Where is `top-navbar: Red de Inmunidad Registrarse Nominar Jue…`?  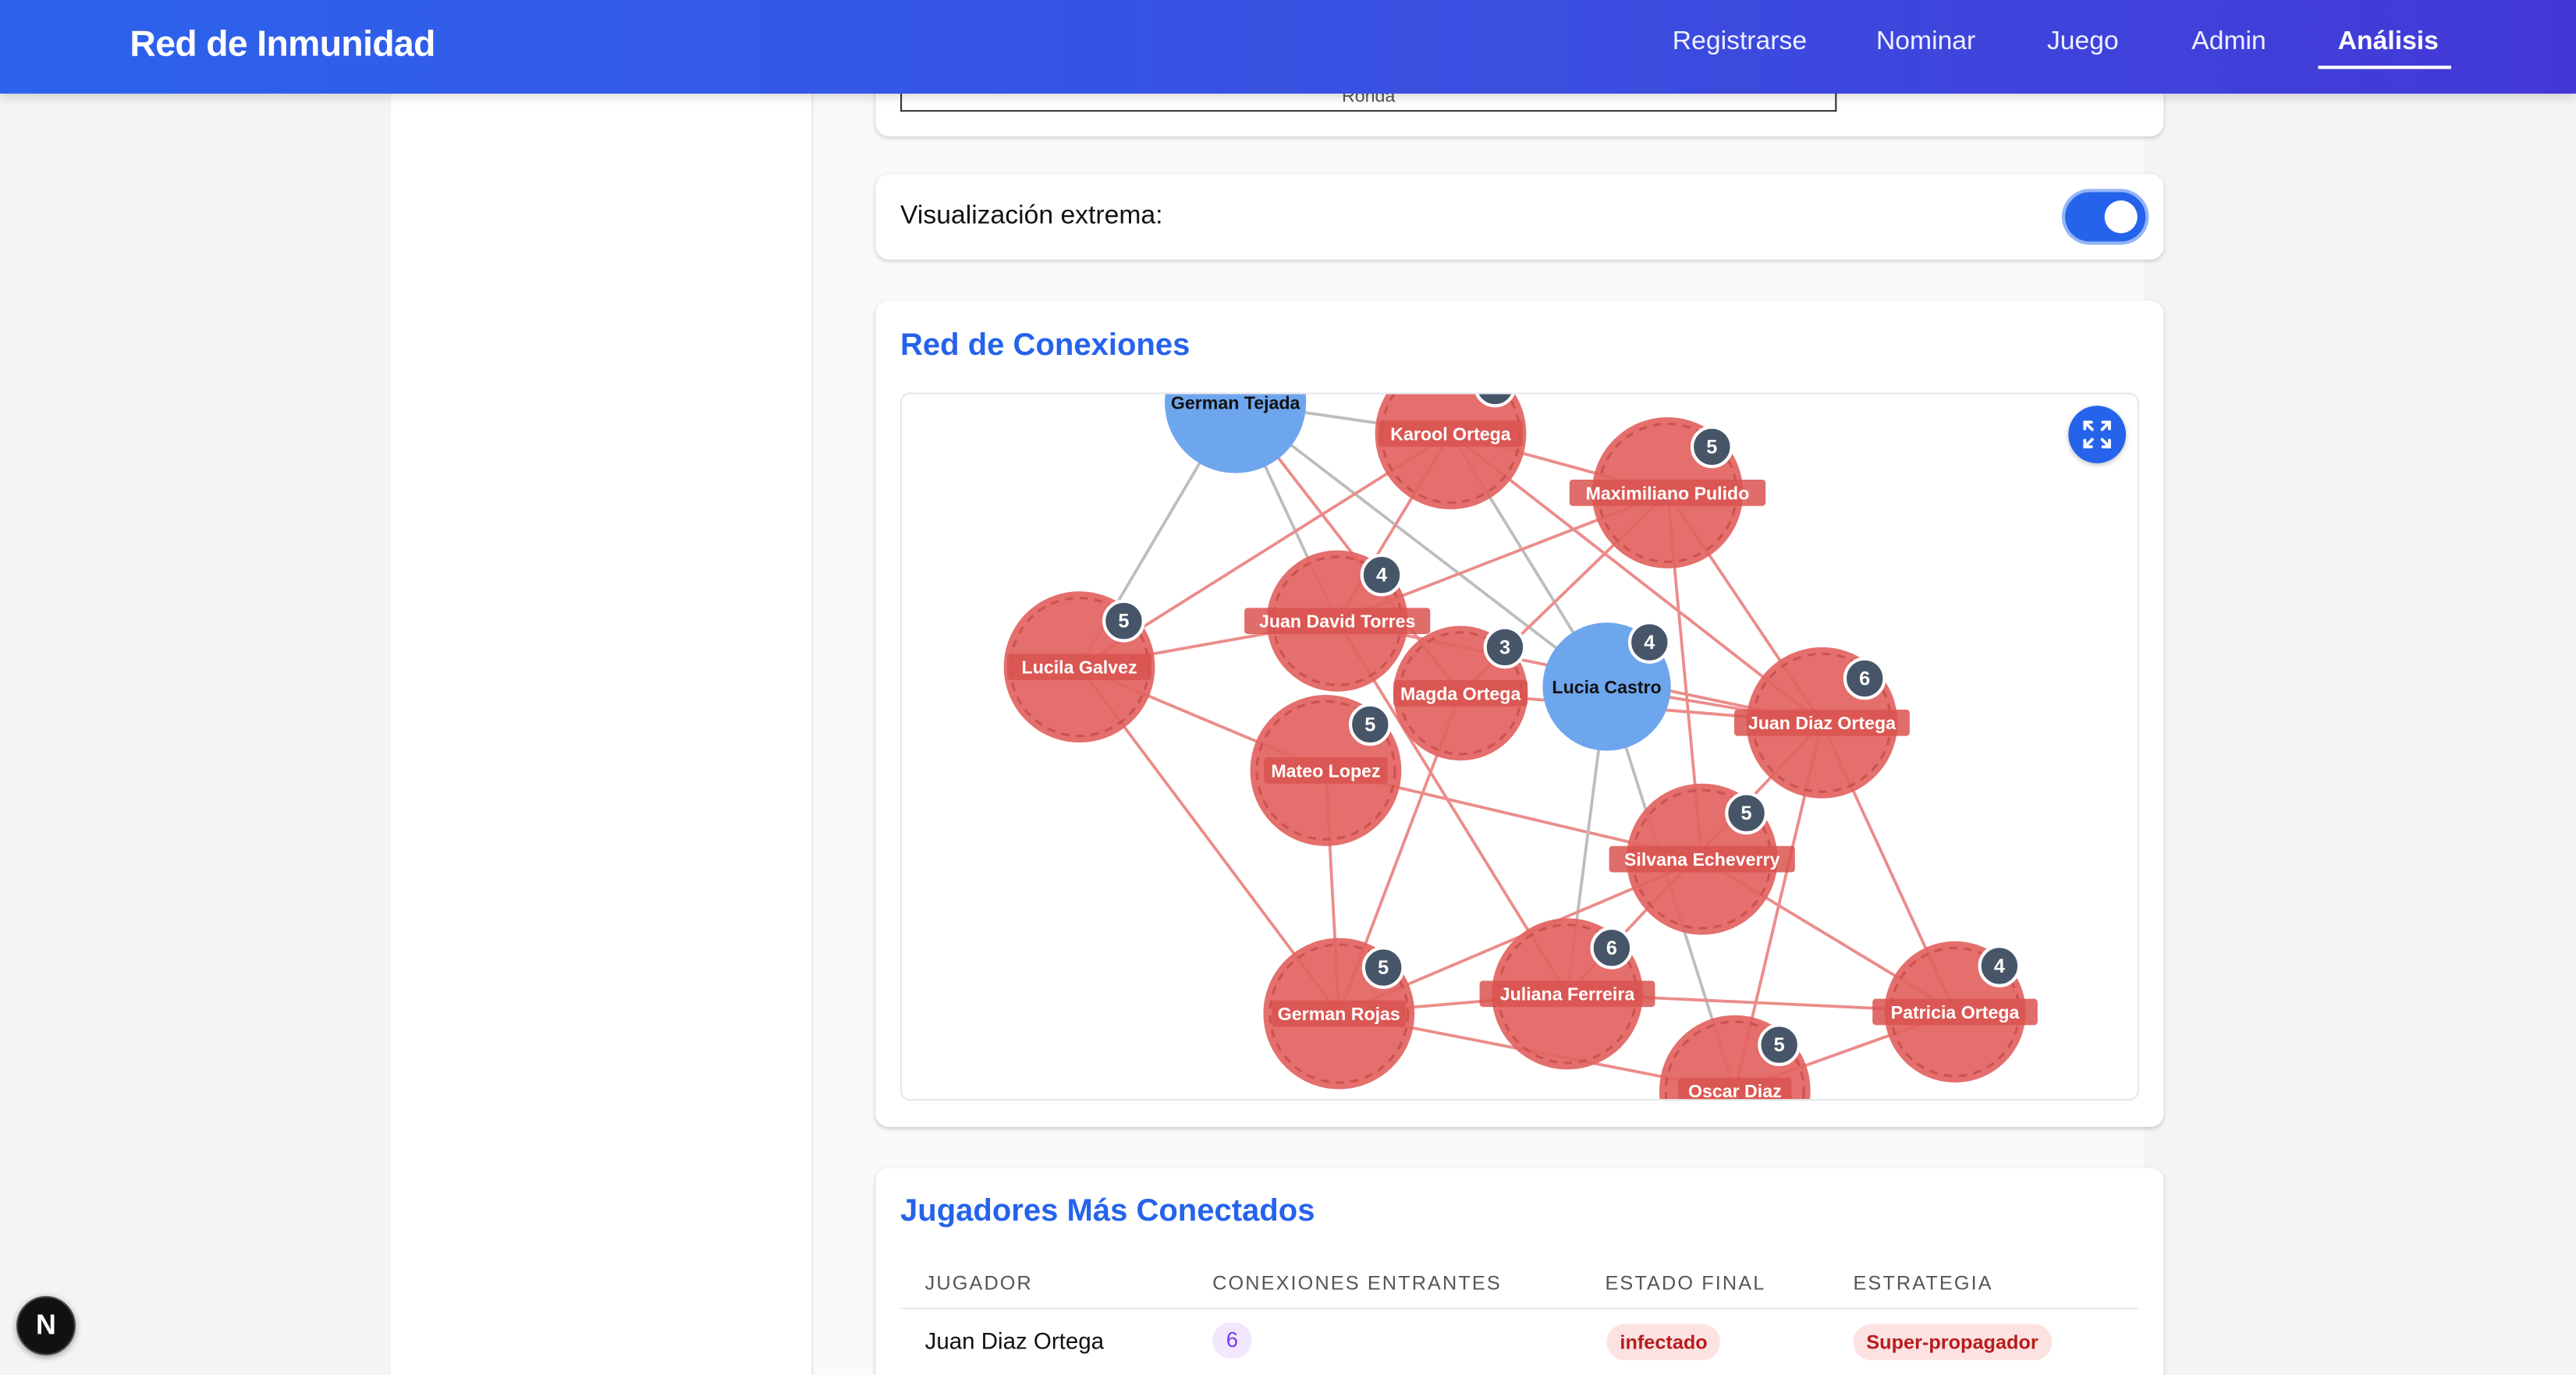
top-navbar: Red de Inmunidad Registrarse Nominar Jue… is located at coordinates (1288, 47).